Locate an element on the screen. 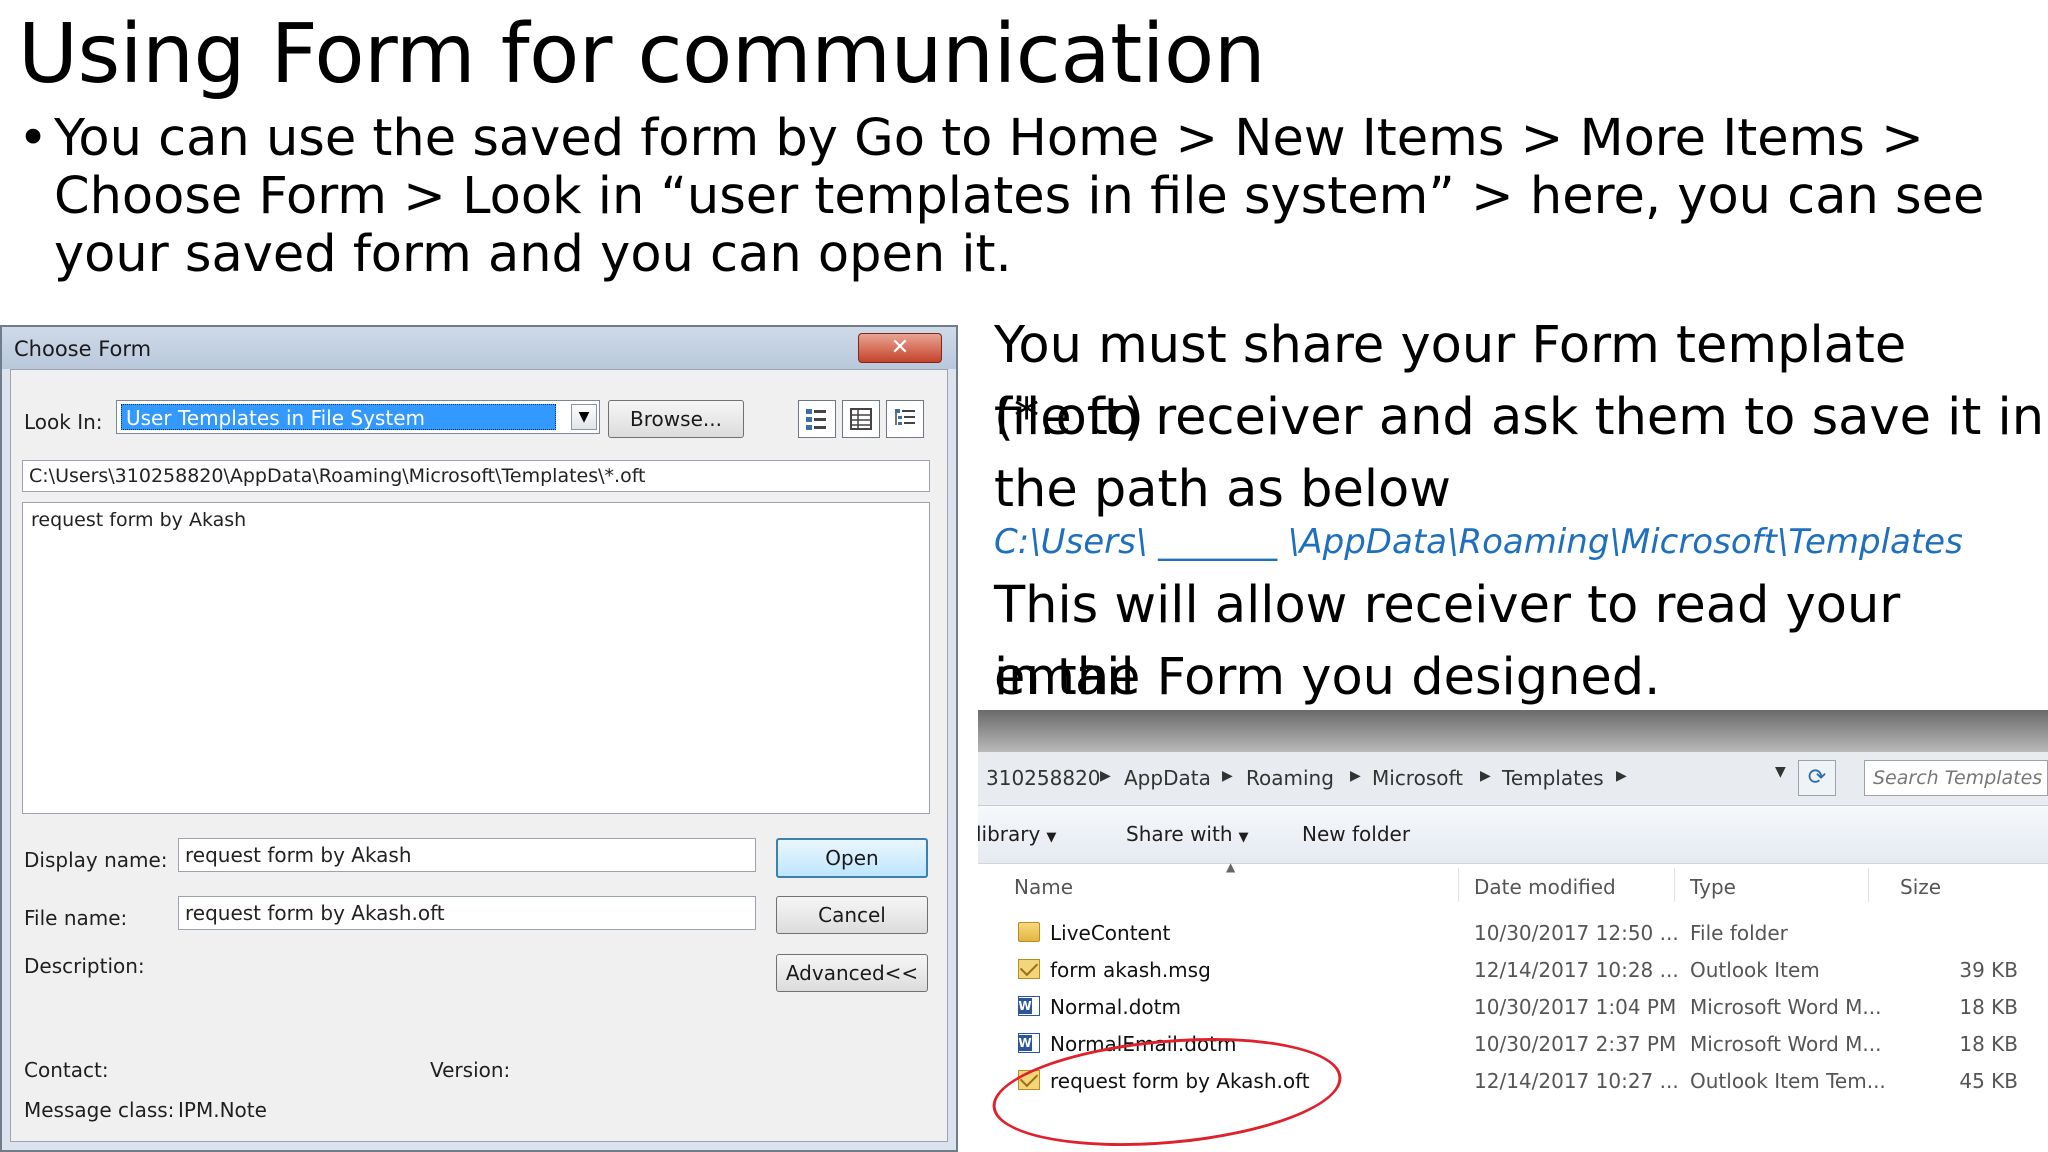 The image size is (2048, 1152). sort-indicator-icon: ▲ is located at coordinates (1231, 867).